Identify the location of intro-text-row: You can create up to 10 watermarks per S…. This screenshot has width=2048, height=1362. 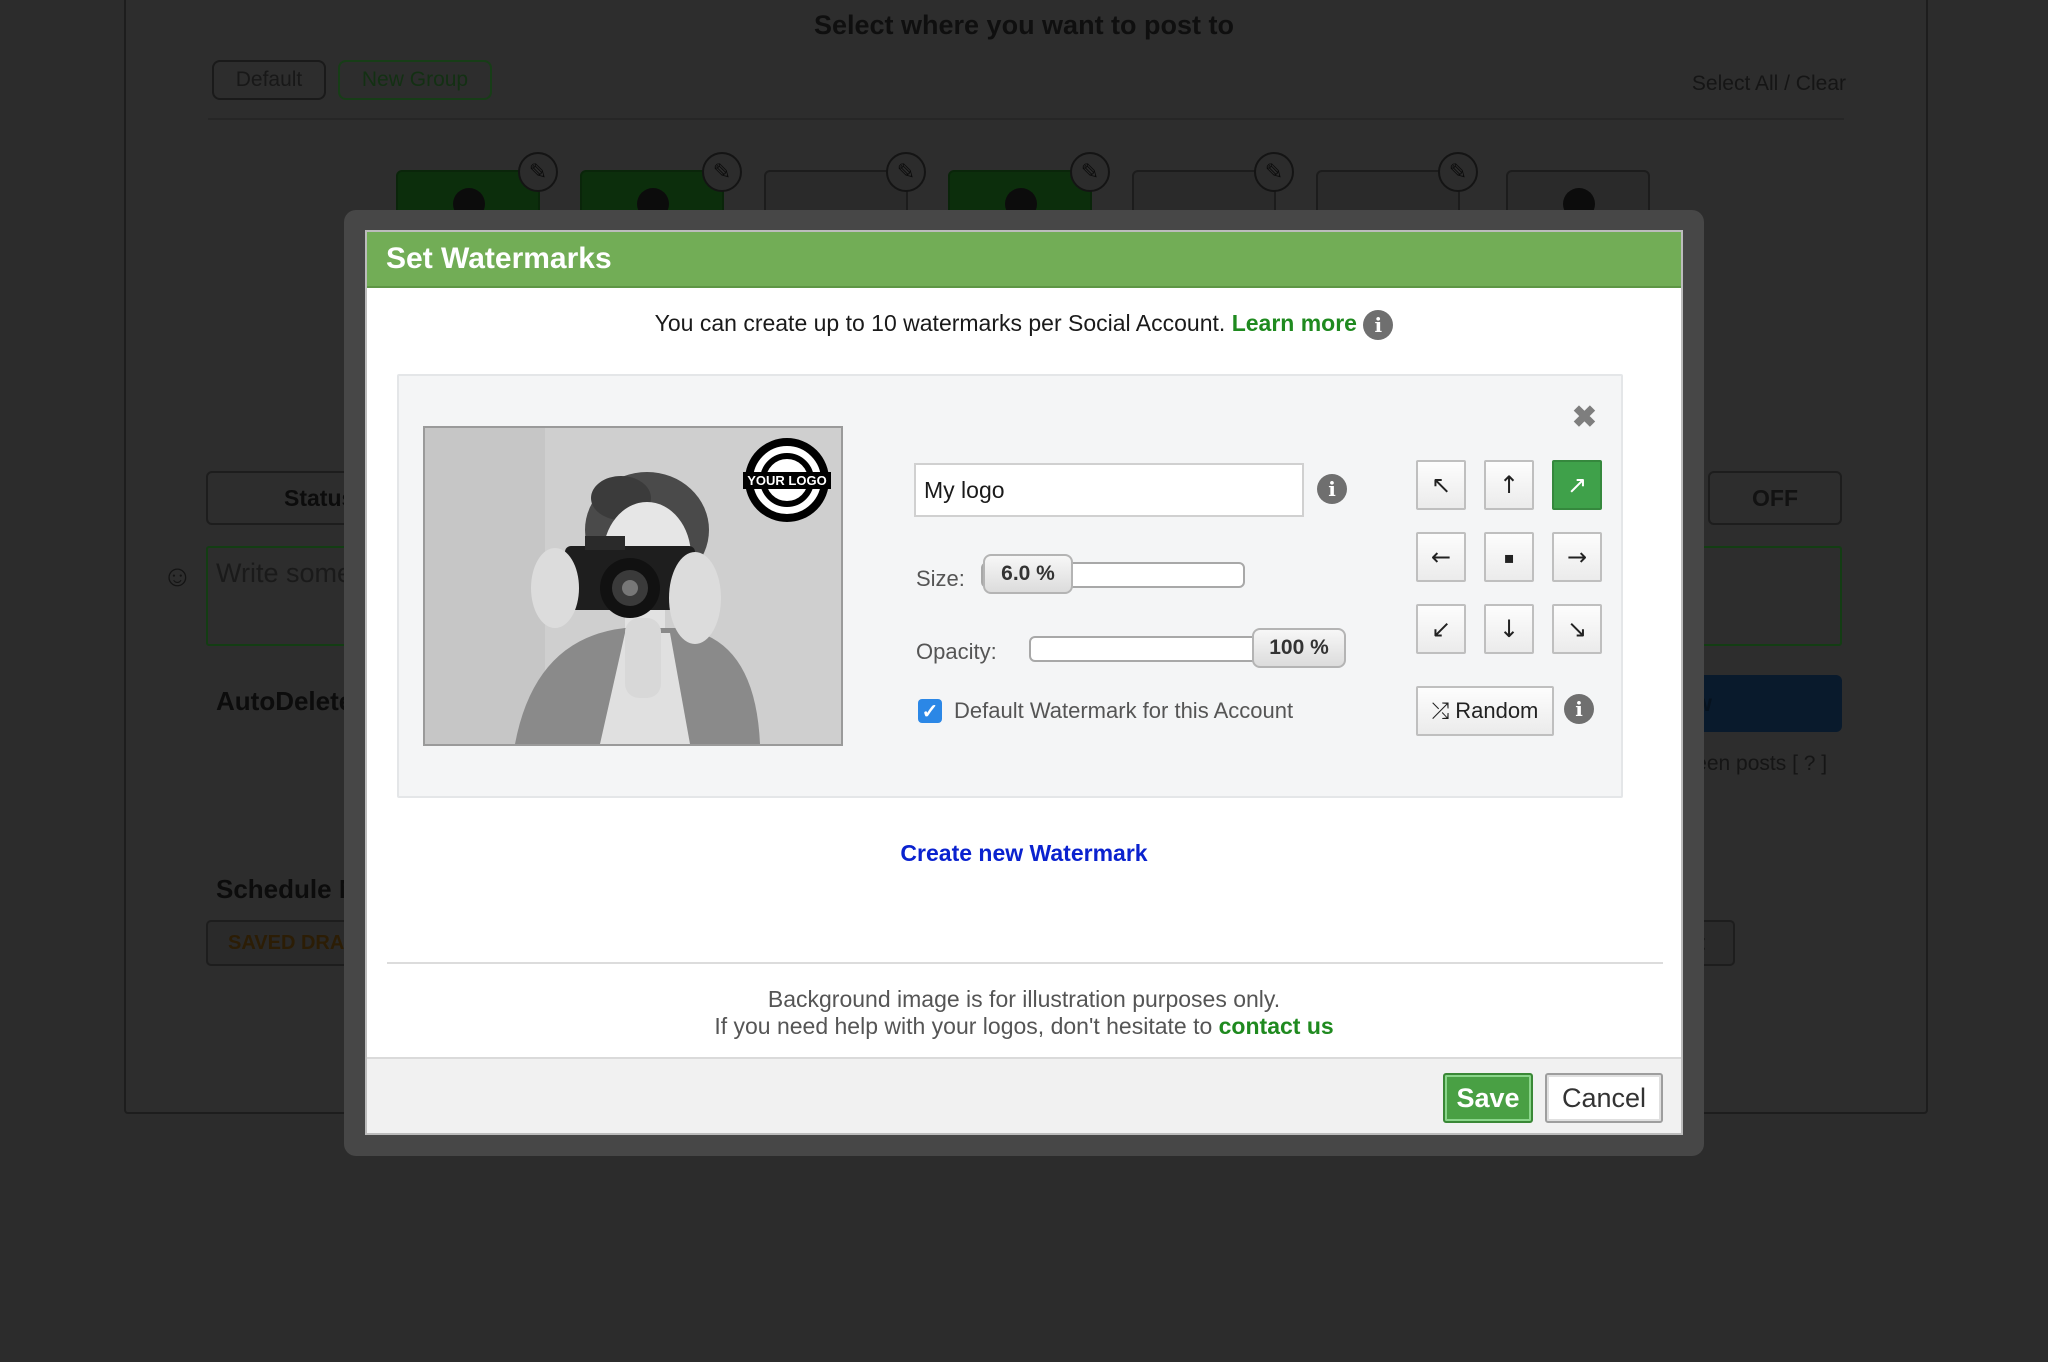
(1024, 325).